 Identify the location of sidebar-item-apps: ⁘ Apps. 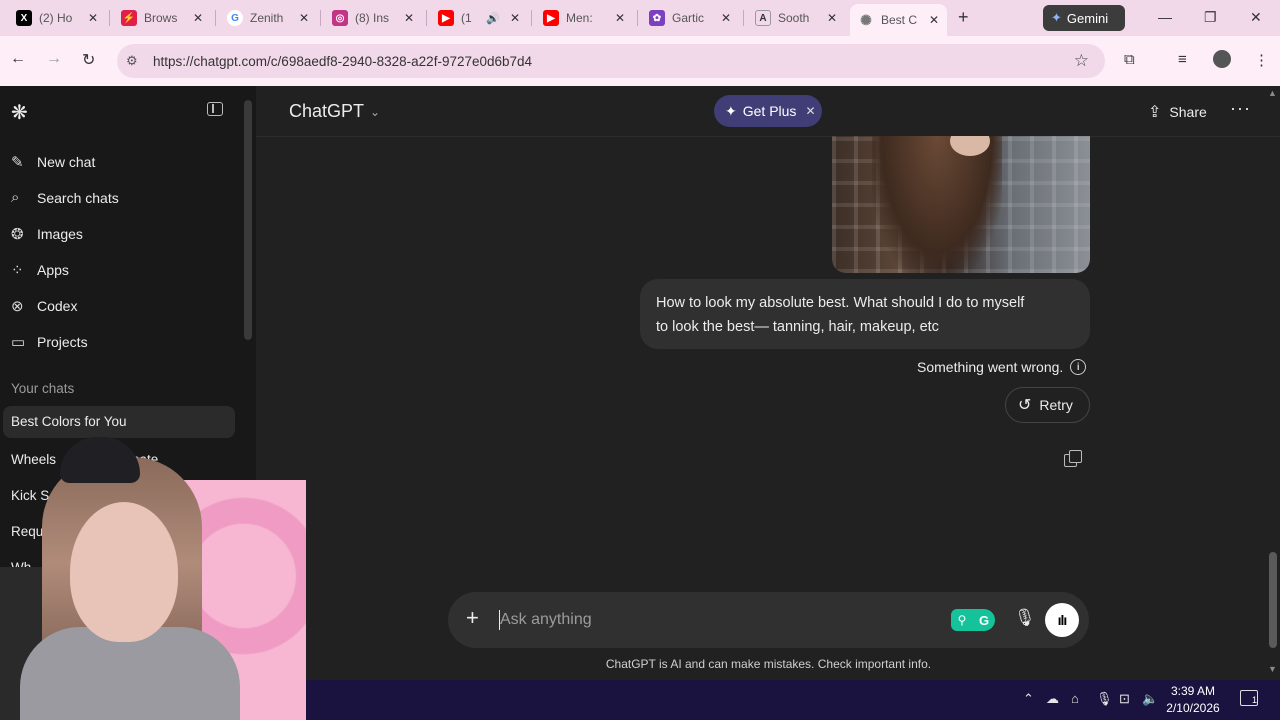
(40, 270).